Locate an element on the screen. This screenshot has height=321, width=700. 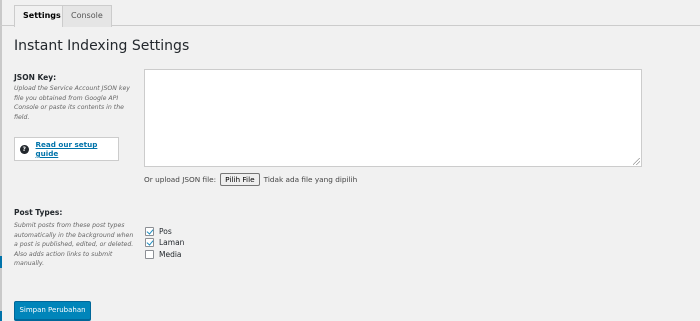
save-changes-button: Simpan Perubahan is located at coordinates (52, 310).